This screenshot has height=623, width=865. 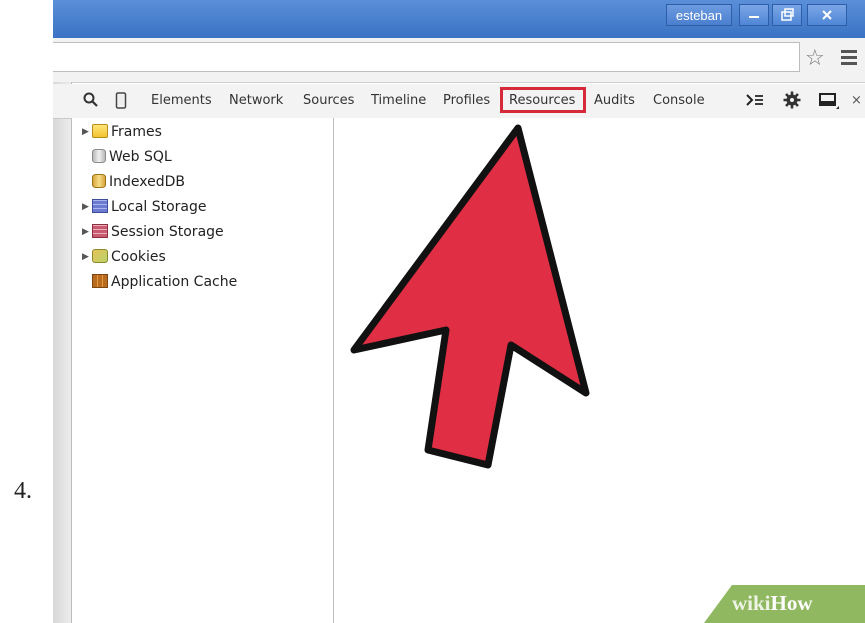 What do you see at coordinates (466, 100) in the screenshot?
I see `tab-profiles: Profiles` at bounding box center [466, 100].